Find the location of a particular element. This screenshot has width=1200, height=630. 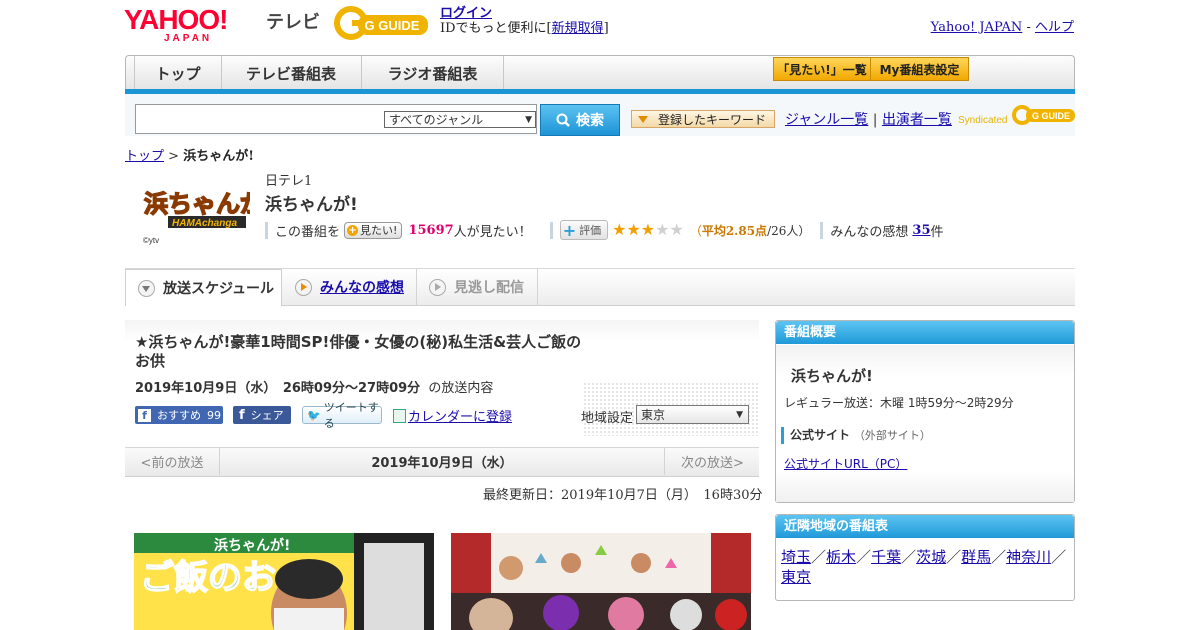

nav-tab-tv-schedule: テレビ番組表 is located at coordinates (291, 73).